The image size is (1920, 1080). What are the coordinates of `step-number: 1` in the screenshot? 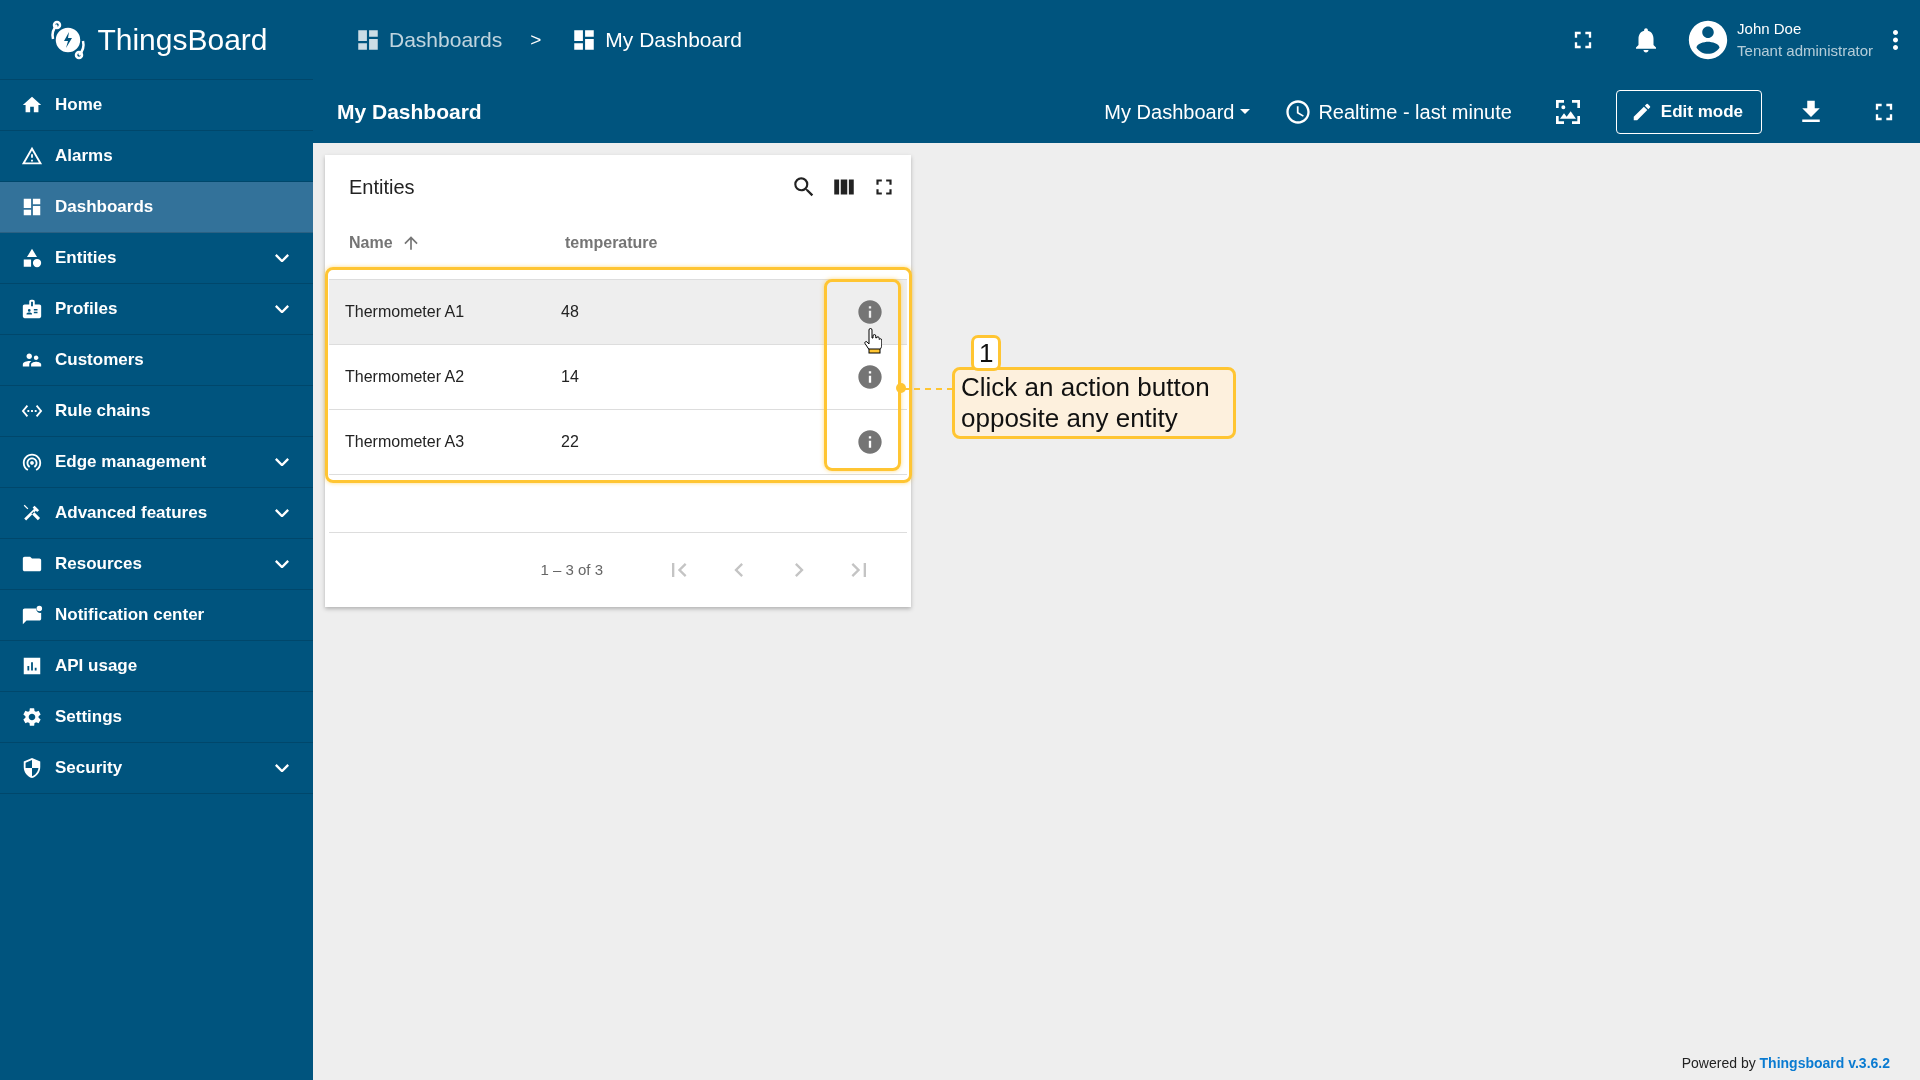 It's located at (986, 353).